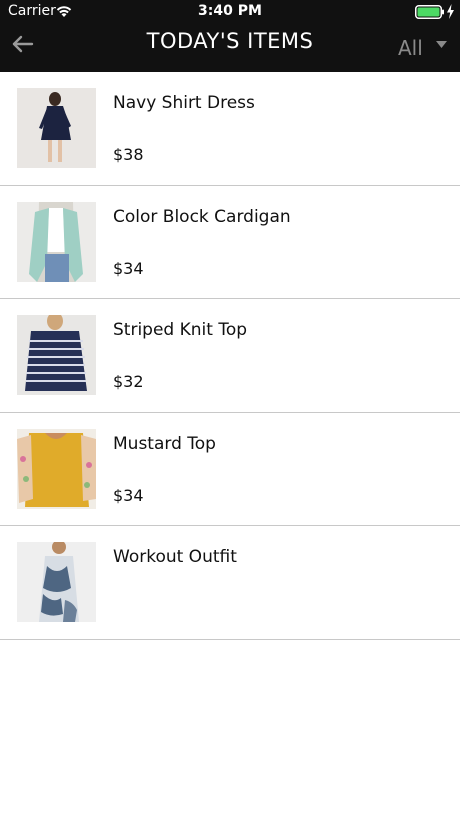 Image resolution: width=460 pixels, height=818 pixels. What do you see at coordinates (202, 216) in the screenshot?
I see `item-name: Color Block Cardigan` at bounding box center [202, 216].